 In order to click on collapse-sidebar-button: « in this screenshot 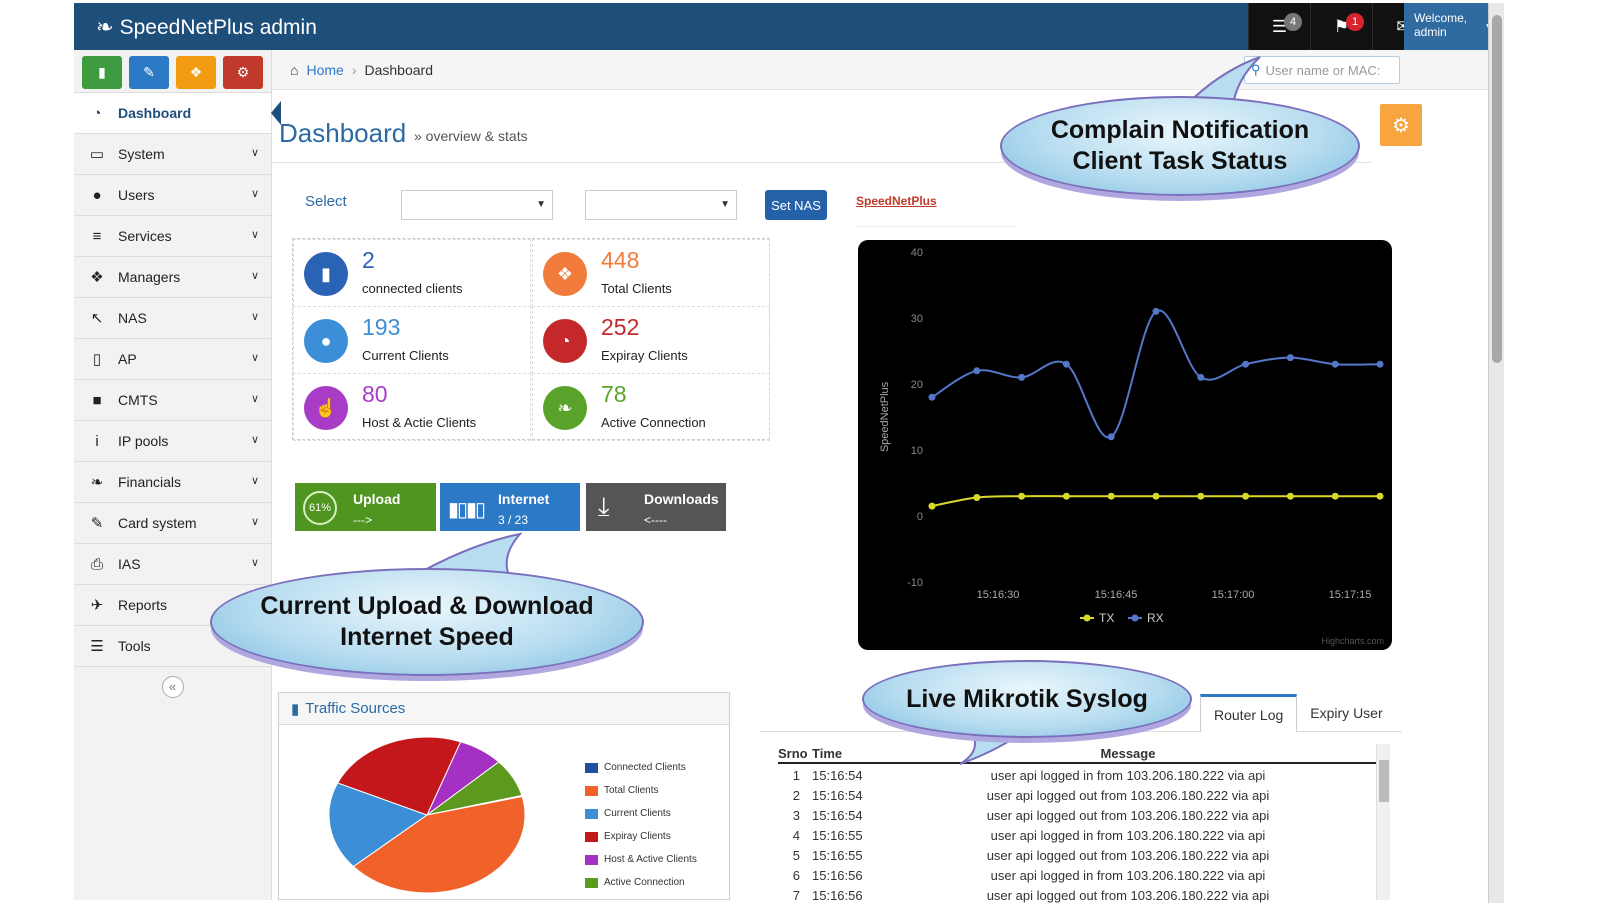, I will do `click(172, 686)`.